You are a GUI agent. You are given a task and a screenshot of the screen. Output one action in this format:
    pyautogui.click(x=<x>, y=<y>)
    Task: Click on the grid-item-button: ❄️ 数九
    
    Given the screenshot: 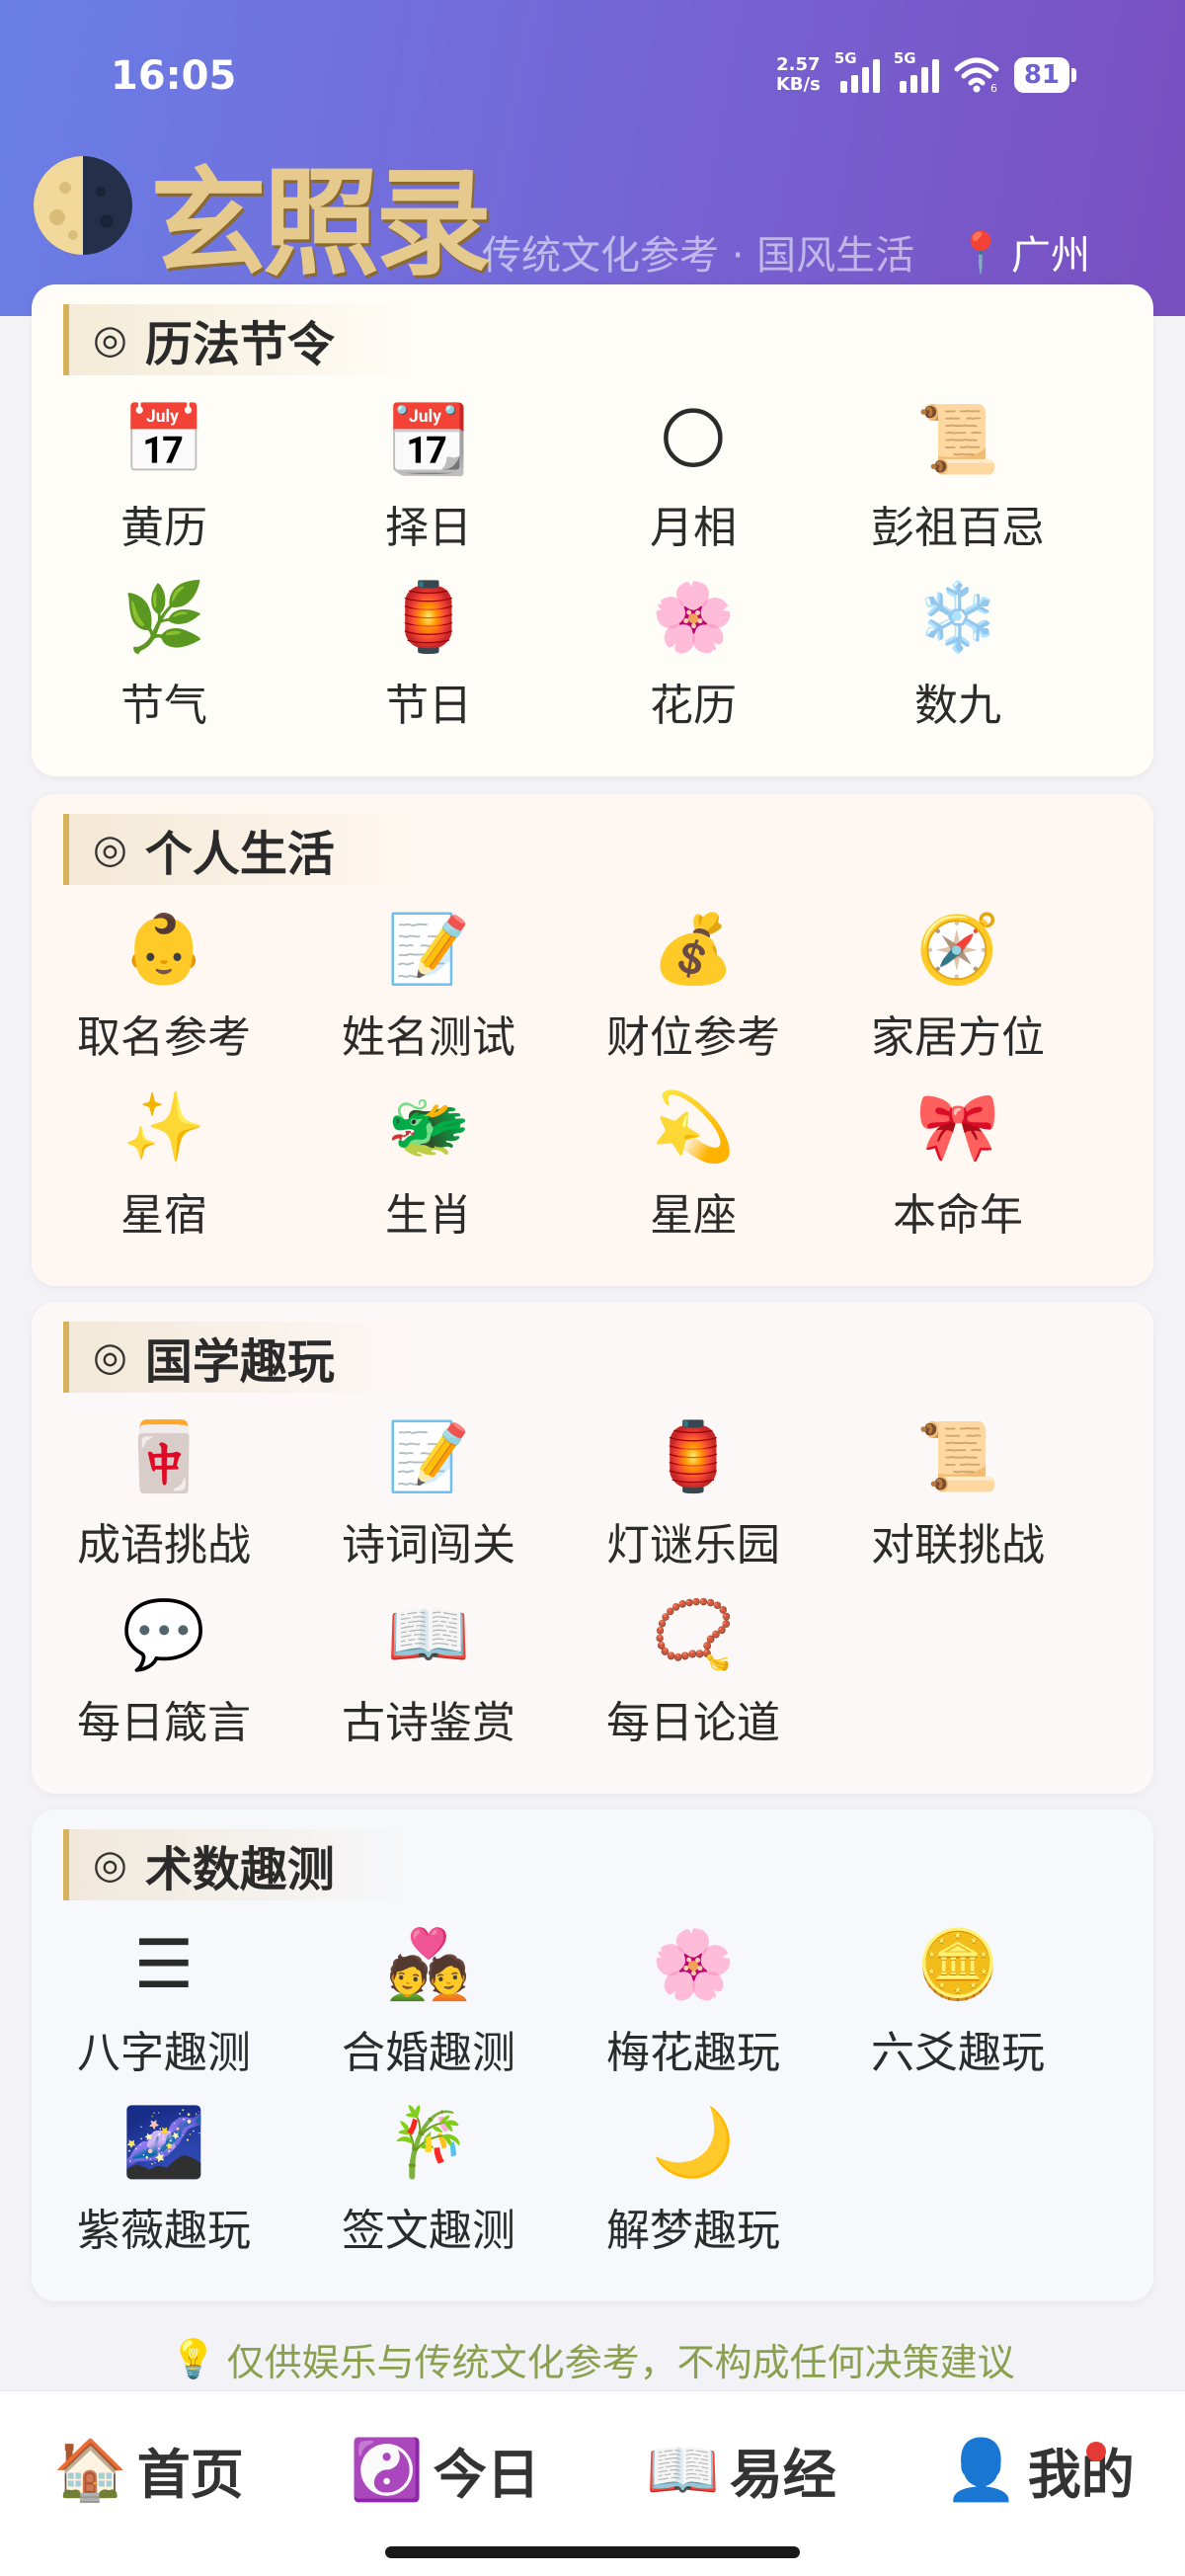 What is the action you would take?
    pyautogui.click(x=958, y=651)
    